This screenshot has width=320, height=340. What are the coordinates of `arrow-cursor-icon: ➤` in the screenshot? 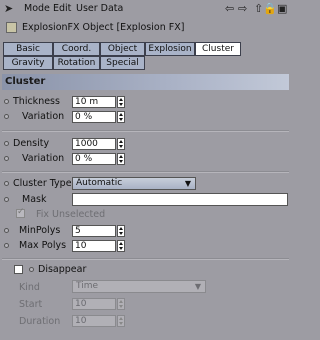 It's located at (8, 8).